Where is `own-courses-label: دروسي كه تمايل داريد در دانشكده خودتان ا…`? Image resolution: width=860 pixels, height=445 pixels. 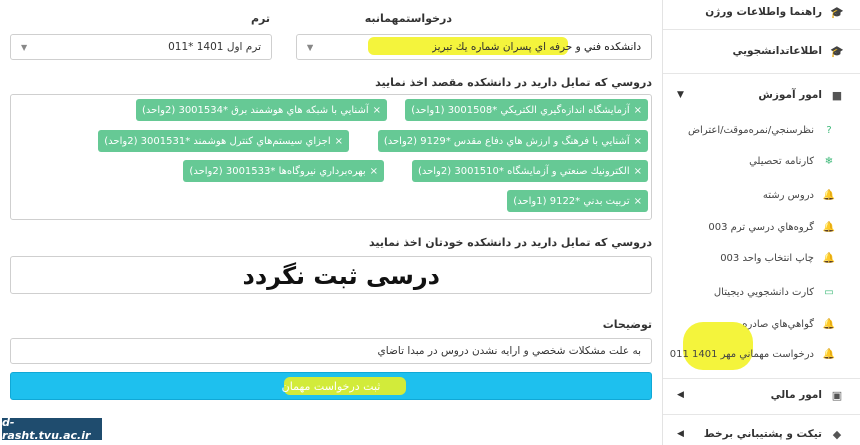
own-courses-label: دروسي كه تمايل داريد در دانشكده خودتان ا… is located at coordinates (510, 242).